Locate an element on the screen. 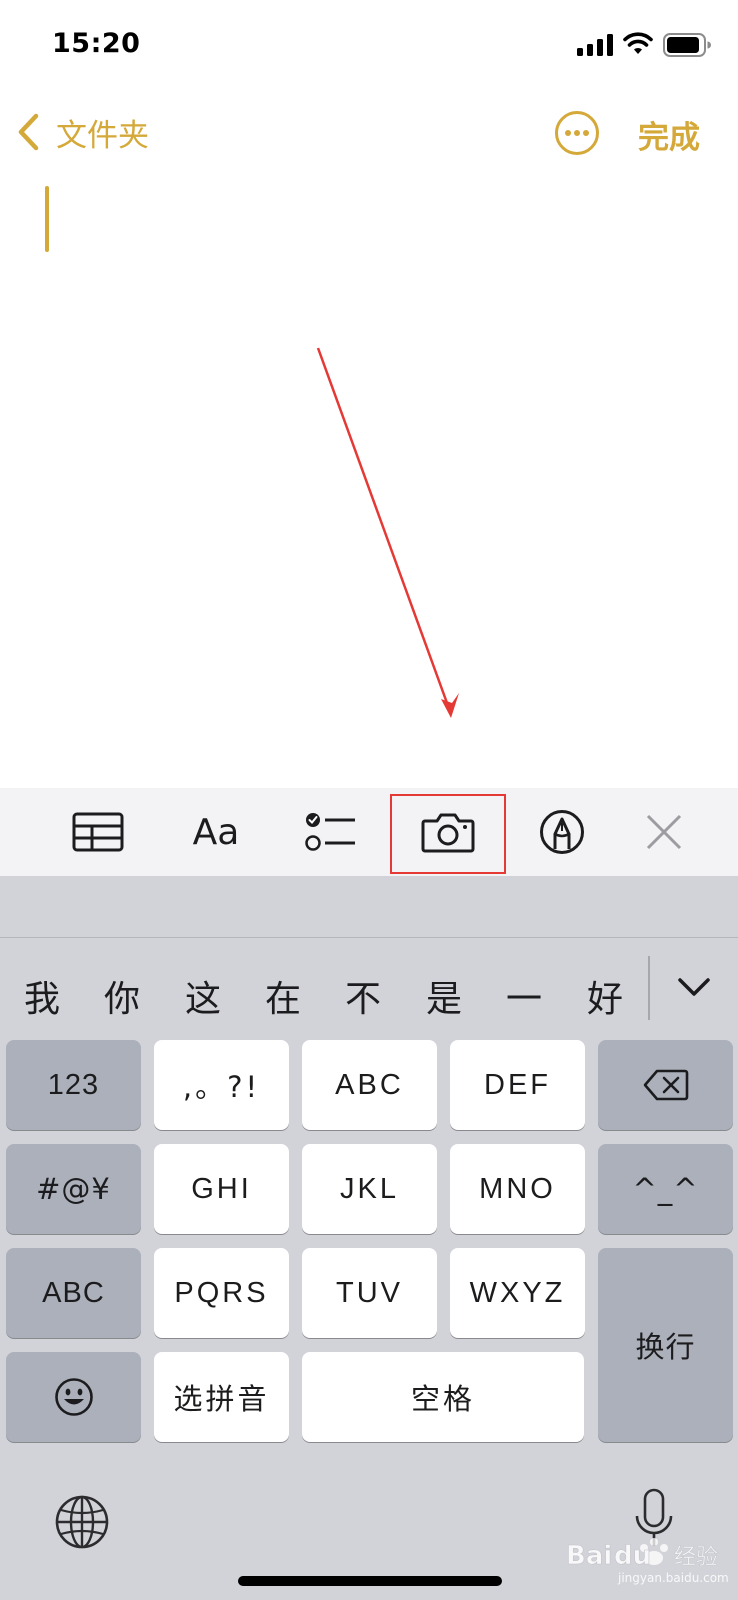 This screenshot has height=1600, width=738. chevron-left-icon is located at coordinates (28, 132).